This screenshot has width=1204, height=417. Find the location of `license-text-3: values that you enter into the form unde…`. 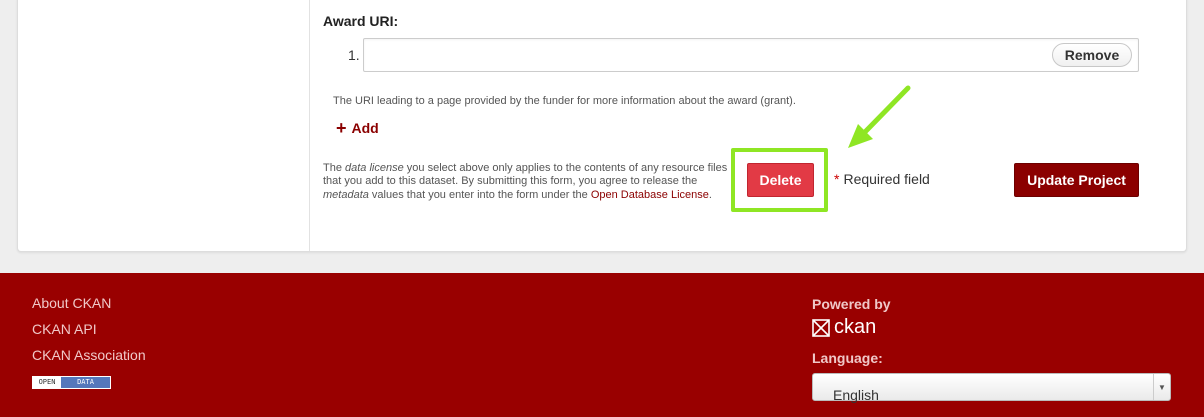

license-text-3: values that you enter into the form unde… is located at coordinates (479, 194).